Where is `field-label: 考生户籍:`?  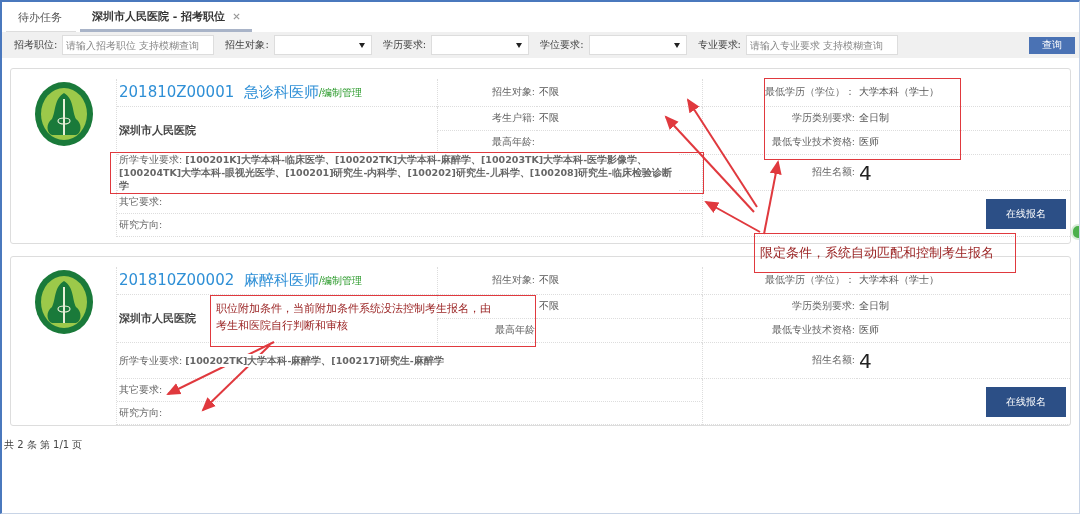 field-label: 考生户籍: is located at coordinates (513, 118).